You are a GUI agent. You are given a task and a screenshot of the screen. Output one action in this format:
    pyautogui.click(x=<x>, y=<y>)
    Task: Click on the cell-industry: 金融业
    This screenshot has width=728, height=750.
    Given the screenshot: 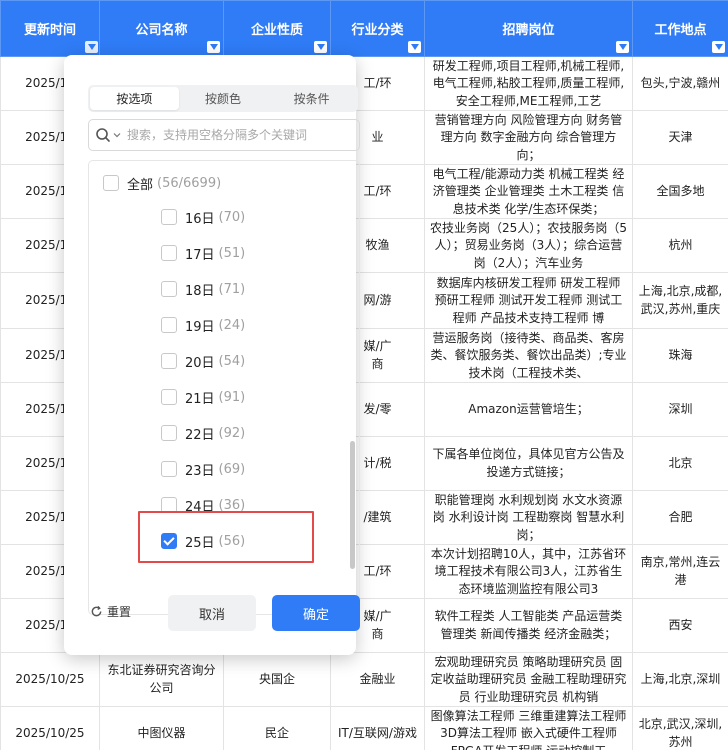 What is the action you would take?
    pyautogui.click(x=377, y=679)
    